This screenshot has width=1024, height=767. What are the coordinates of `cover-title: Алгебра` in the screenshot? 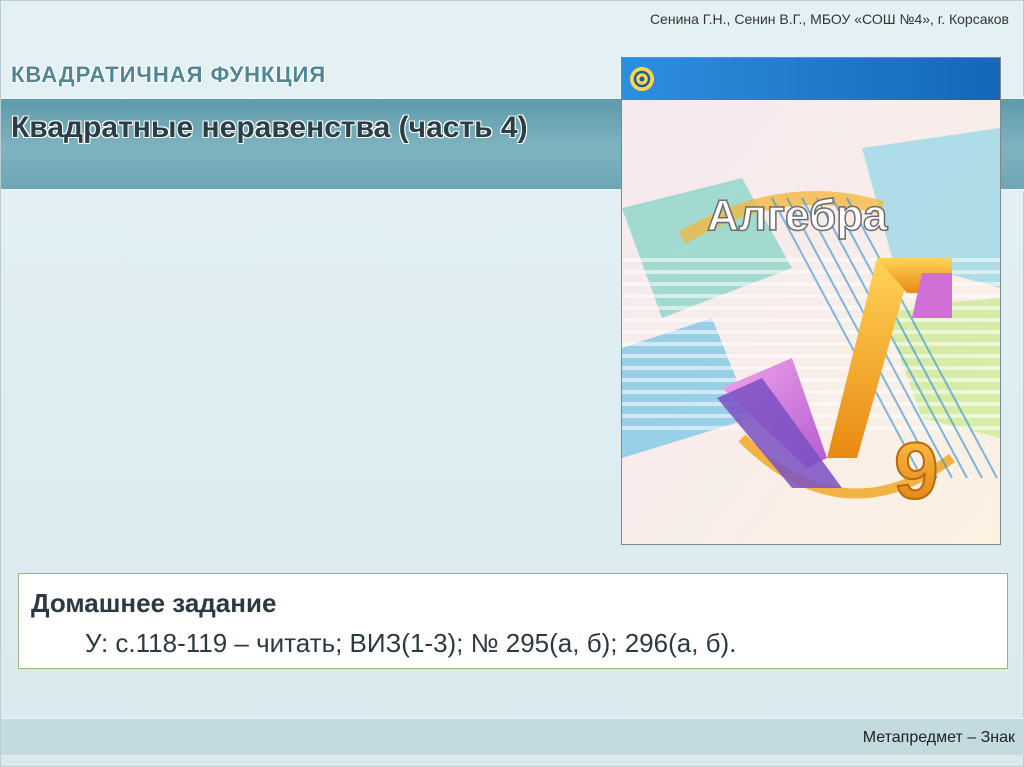 It's located at (797, 215).